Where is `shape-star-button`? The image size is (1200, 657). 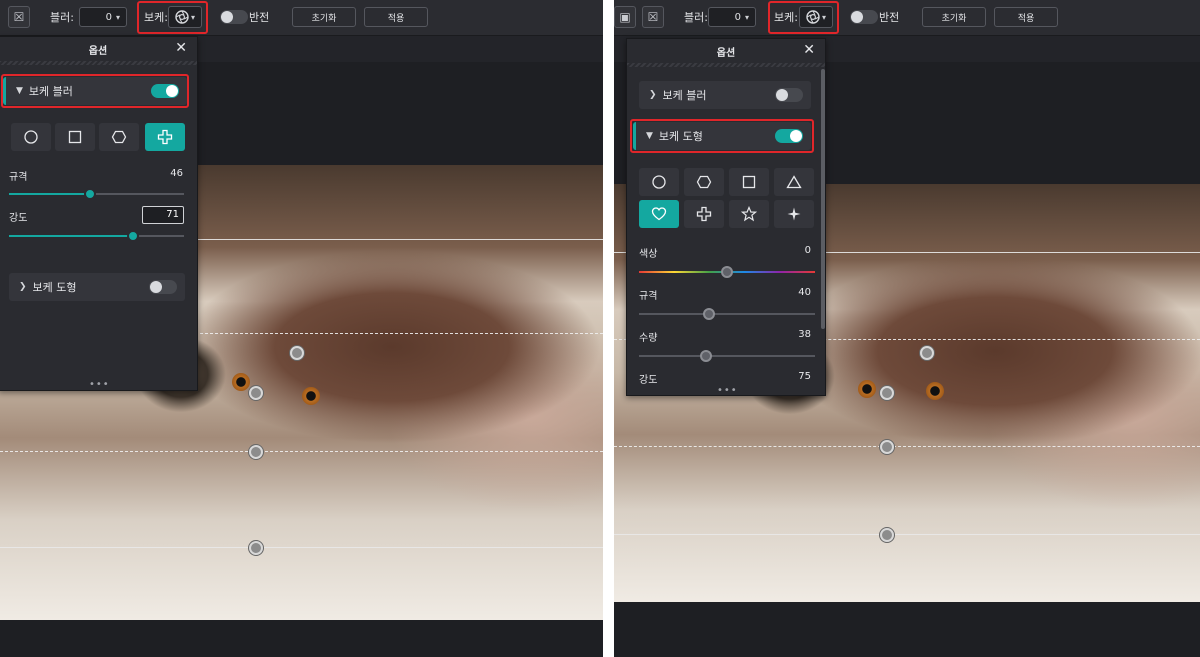
shape-star-button is located at coordinates (749, 214).